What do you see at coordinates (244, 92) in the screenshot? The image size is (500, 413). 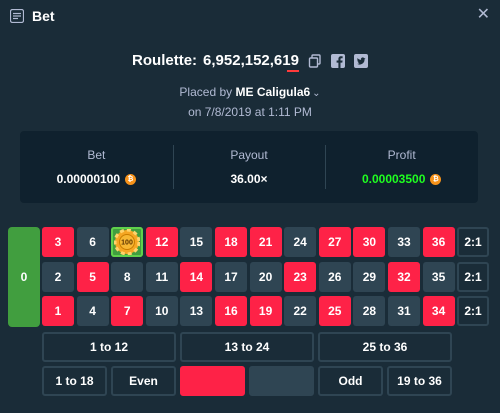 I see `vip-tag: ME` at bounding box center [244, 92].